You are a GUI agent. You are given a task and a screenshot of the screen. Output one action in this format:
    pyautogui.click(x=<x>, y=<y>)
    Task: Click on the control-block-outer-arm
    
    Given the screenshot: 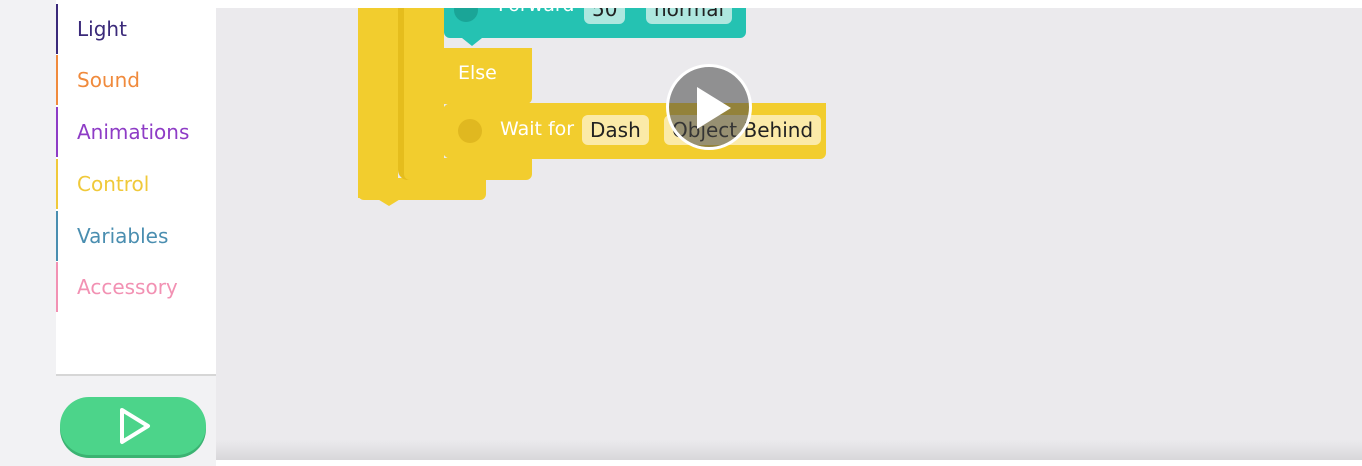 What is the action you would take?
    pyautogui.click(x=378, y=103)
    